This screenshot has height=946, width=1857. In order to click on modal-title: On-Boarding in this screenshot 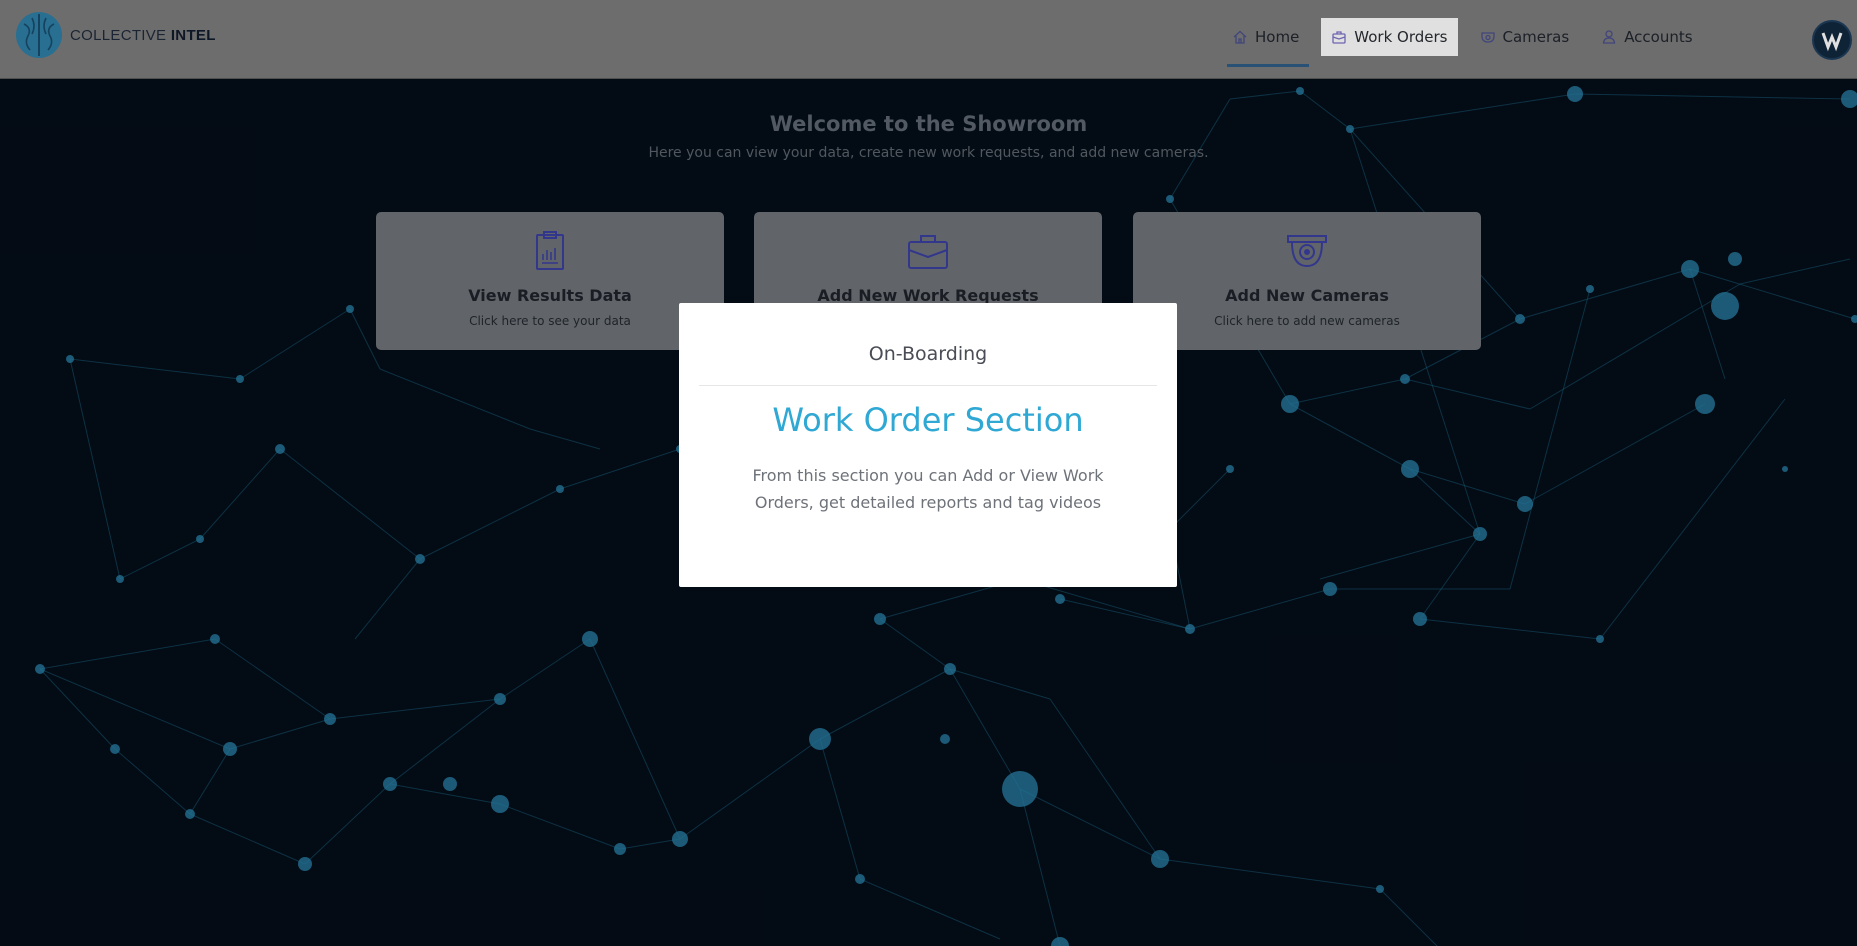, I will do `click(928, 354)`.